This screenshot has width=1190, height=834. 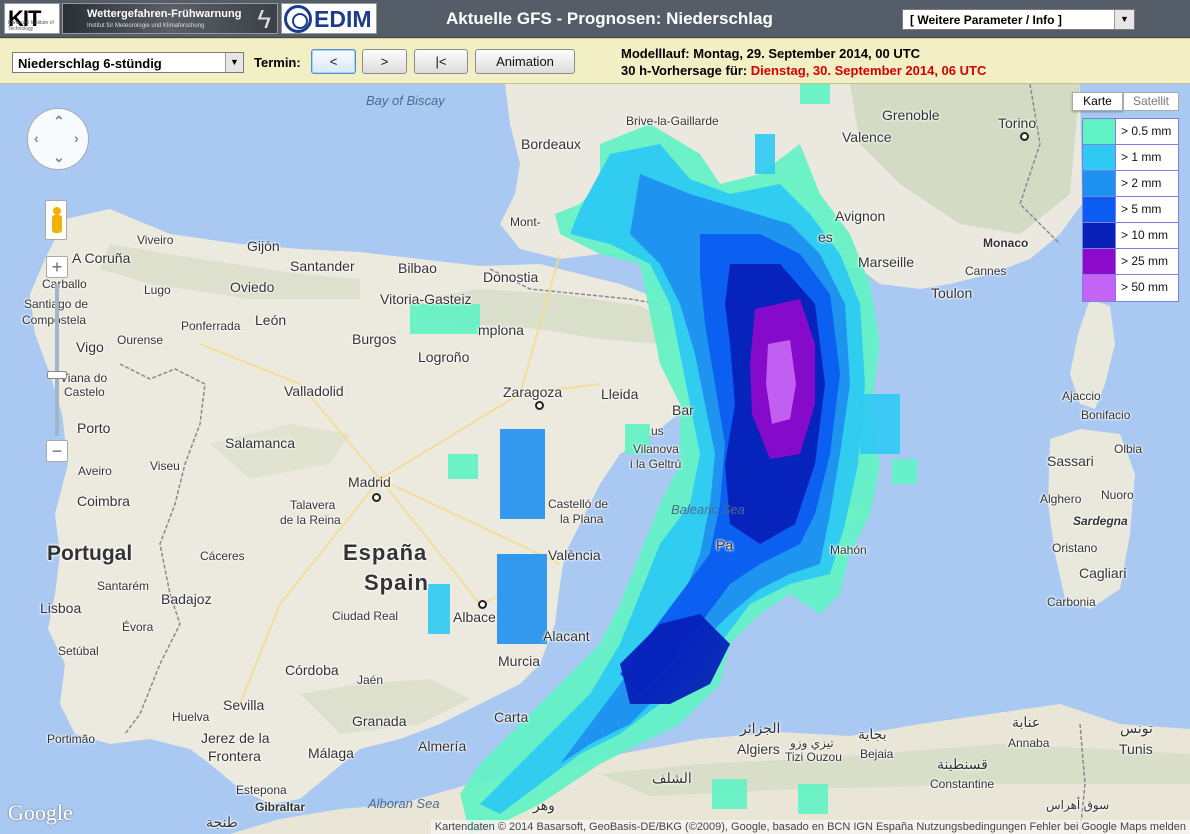 I want to click on label-tunis: Tunis, so click(x=1136, y=749).